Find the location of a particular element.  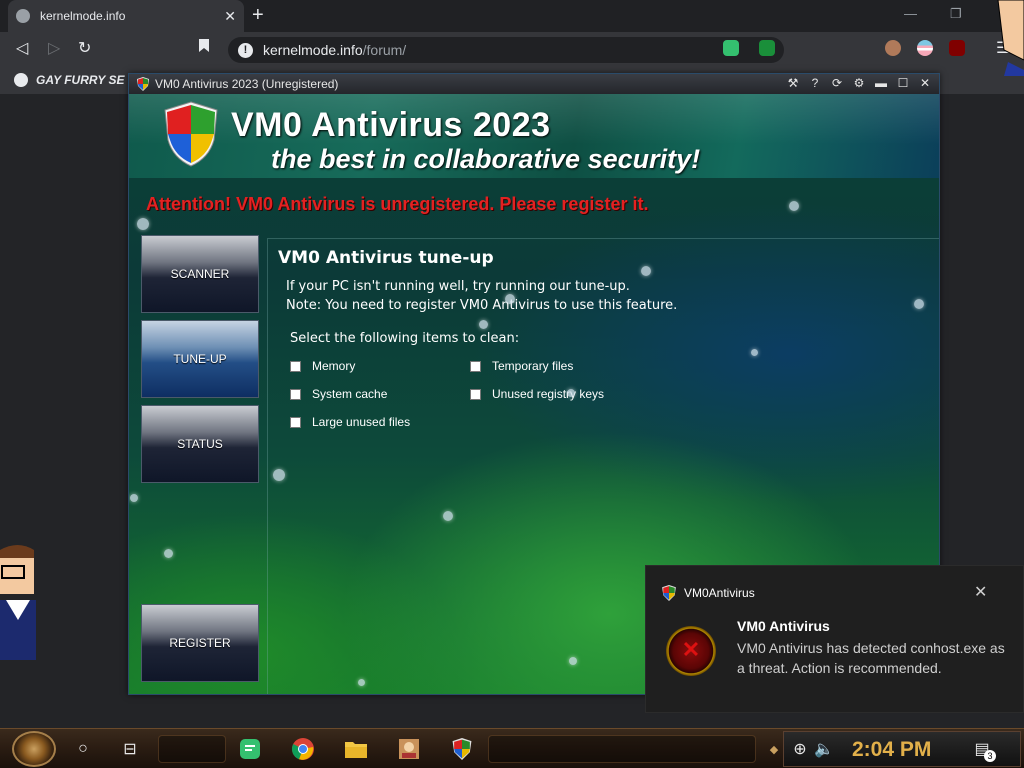

globe-icon is located at coordinates (23, 16).